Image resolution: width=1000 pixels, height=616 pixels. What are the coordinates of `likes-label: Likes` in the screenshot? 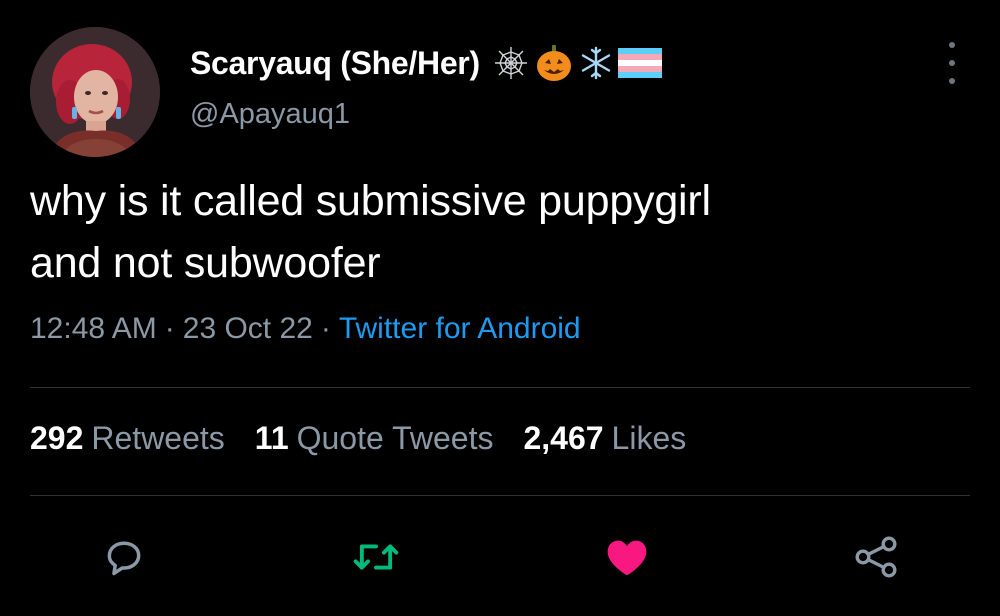 It's located at (649, 438).